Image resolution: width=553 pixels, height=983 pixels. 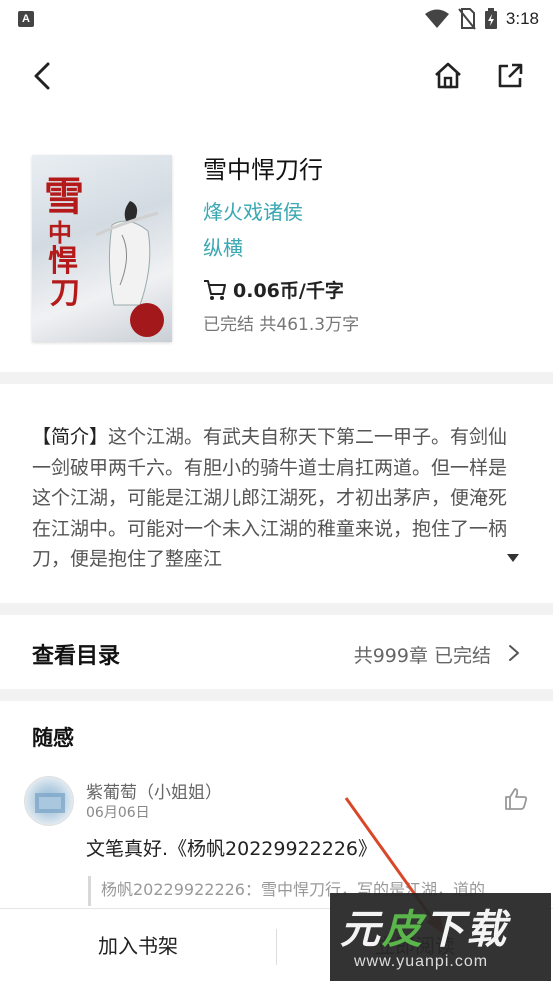 What do you see at coordinates (467, 19) in the screenshot?
I see `no-sim-icon` at bounding box center [467, 19].